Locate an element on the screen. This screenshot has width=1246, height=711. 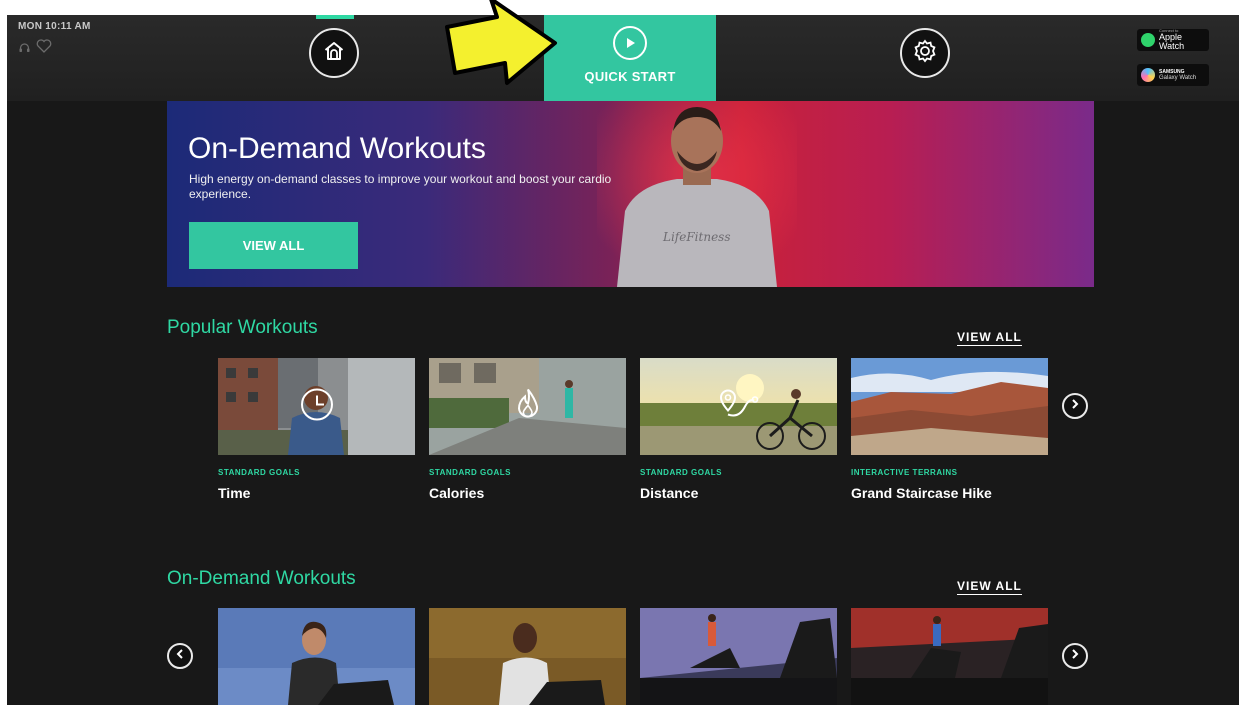
card-name: Grand Staircase Hike is located at coordinates (921, 493).